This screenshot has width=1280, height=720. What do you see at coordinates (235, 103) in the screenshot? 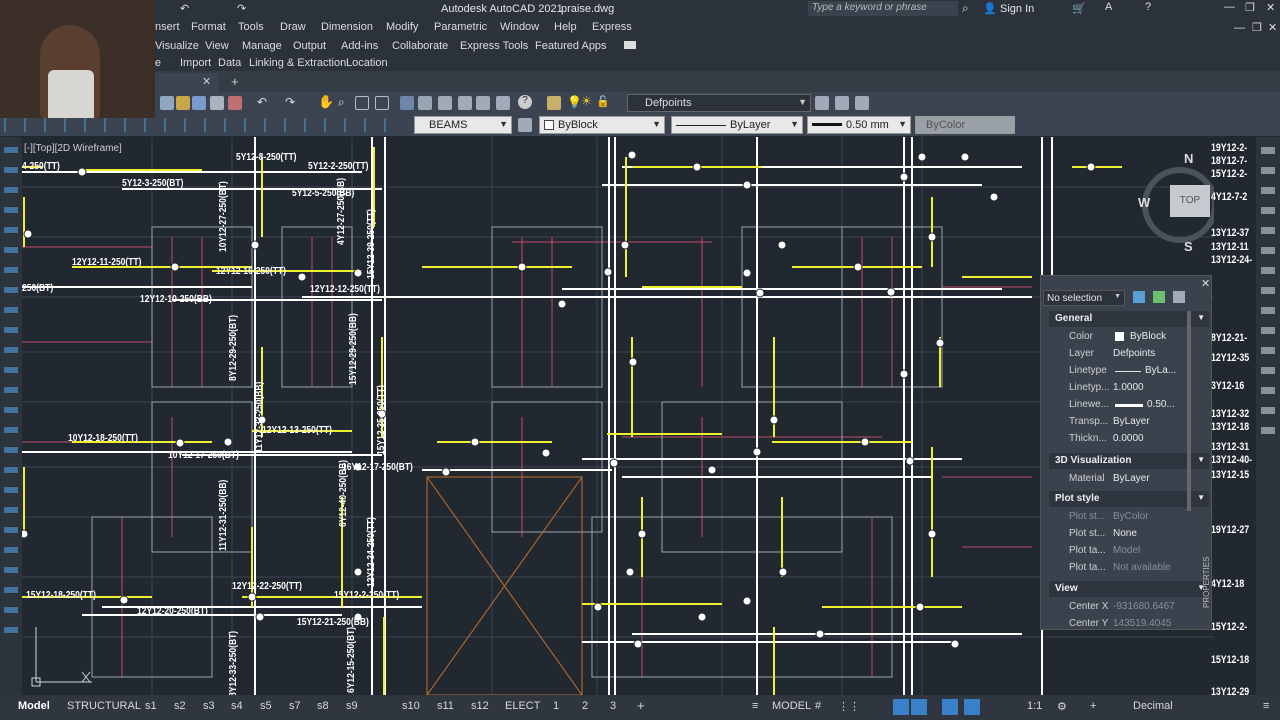
I see `erase-icon` at bounding box center [235, 103].